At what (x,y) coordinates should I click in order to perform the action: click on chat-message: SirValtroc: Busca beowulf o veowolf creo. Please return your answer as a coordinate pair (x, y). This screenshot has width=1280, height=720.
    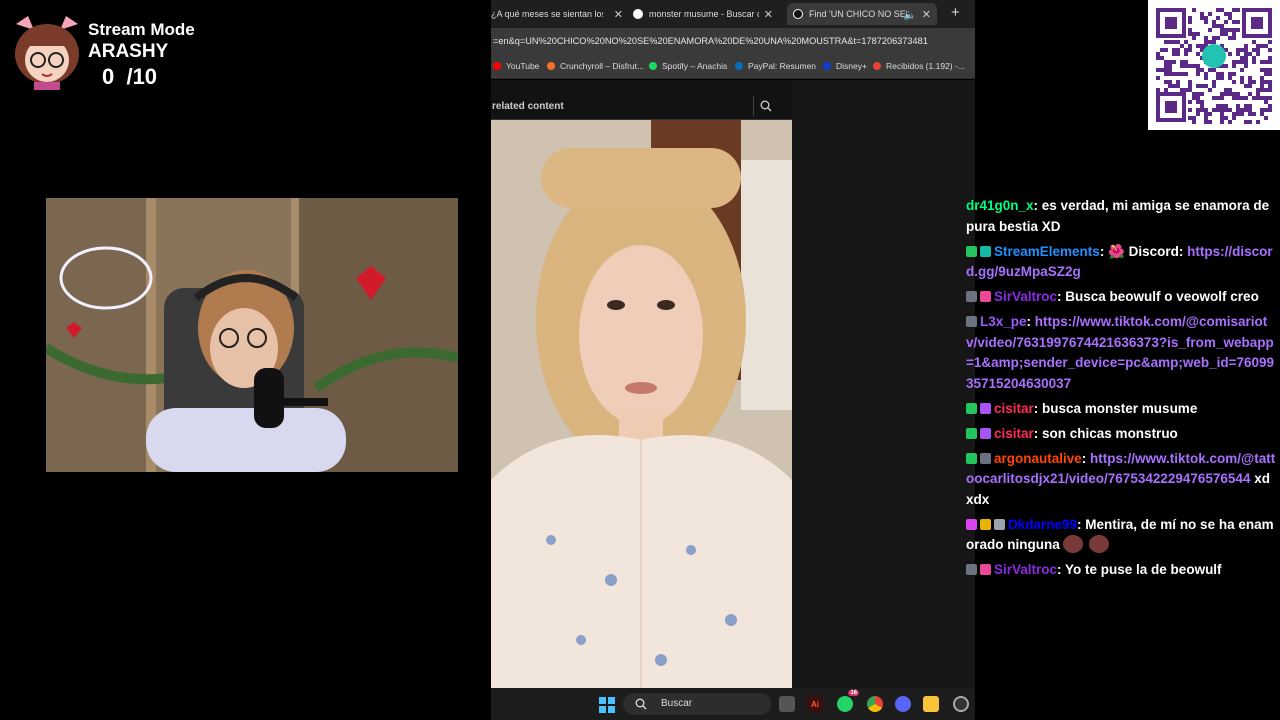
    Looking at the image, I should click on (1118, 297).